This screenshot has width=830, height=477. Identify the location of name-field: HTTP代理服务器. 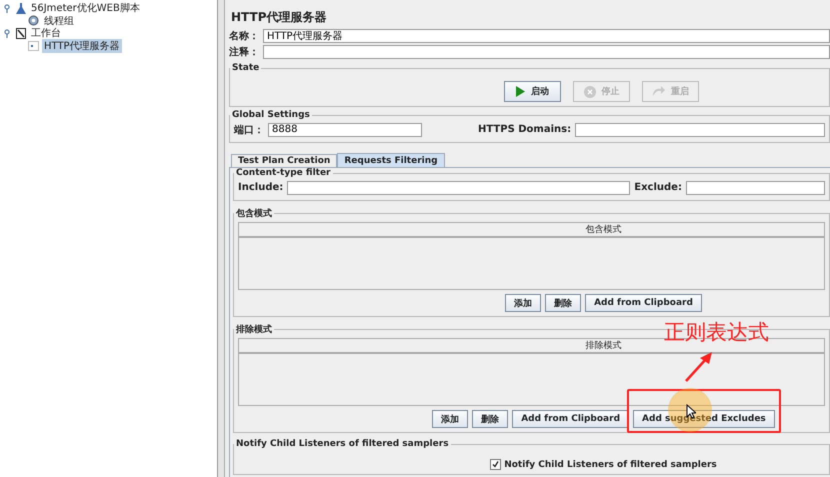
(546, 35).